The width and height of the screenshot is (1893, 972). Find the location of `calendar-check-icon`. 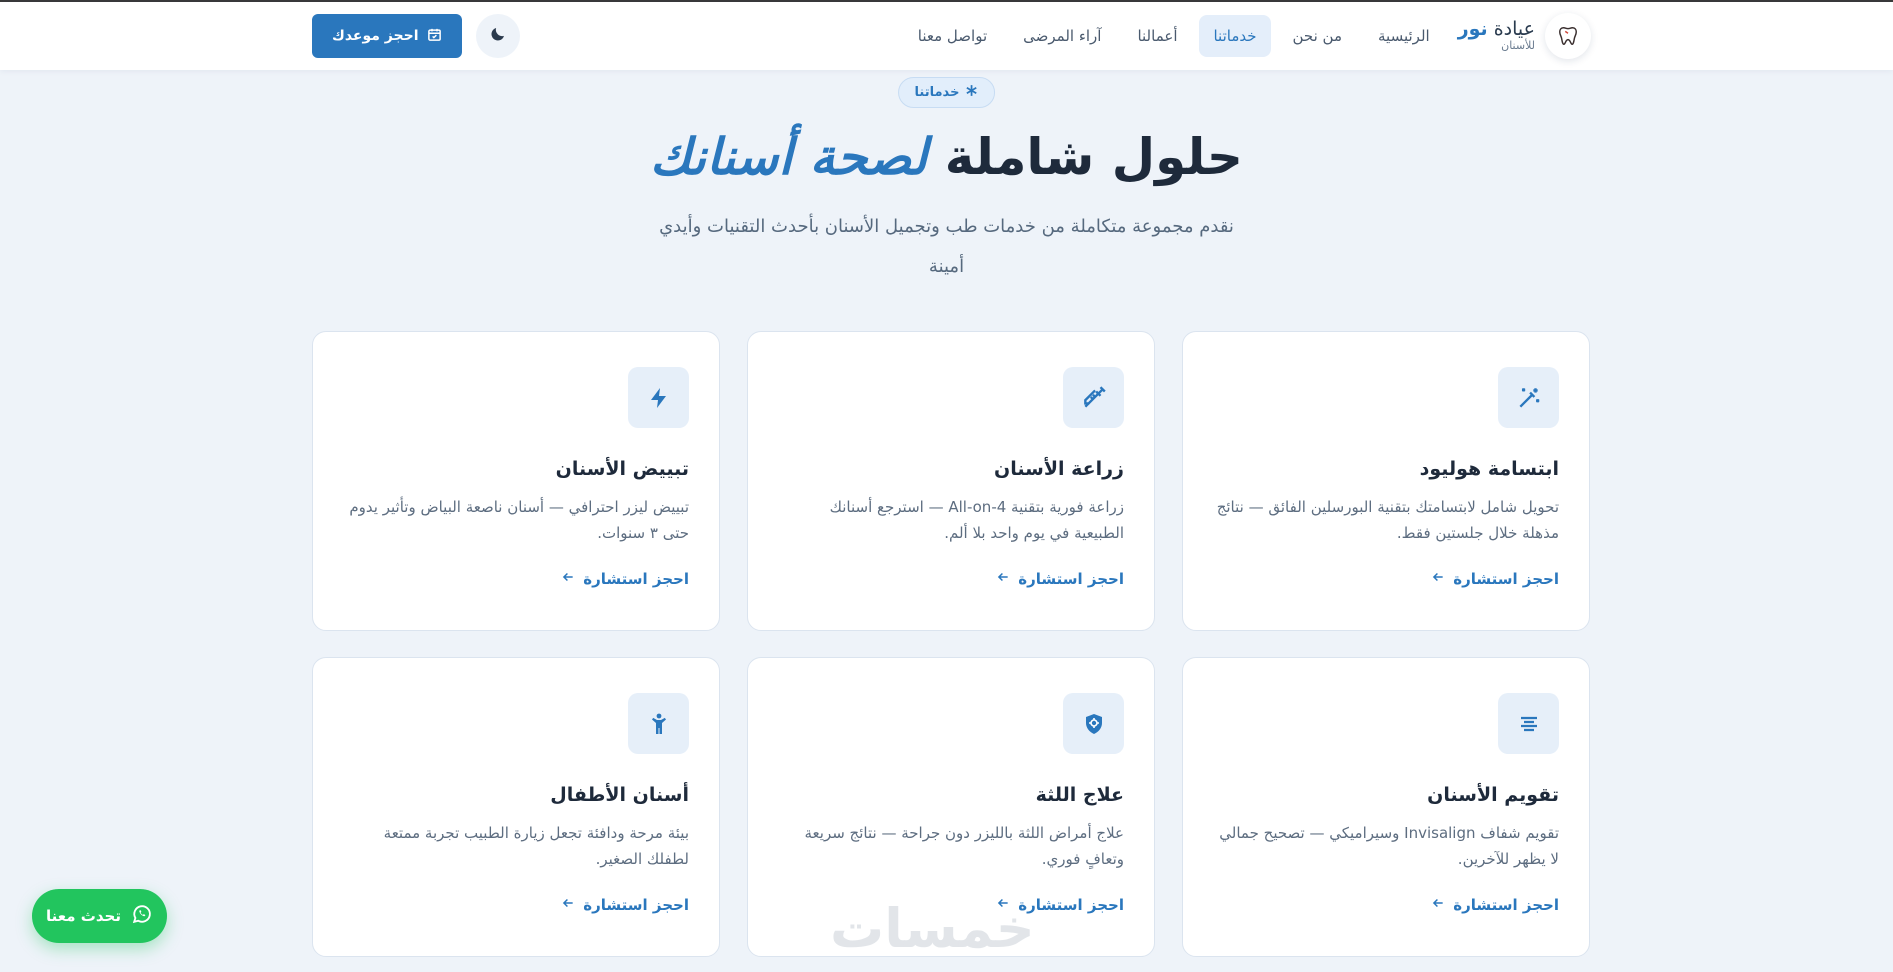

calendar-check-icon is located at coordinates (434, 36).